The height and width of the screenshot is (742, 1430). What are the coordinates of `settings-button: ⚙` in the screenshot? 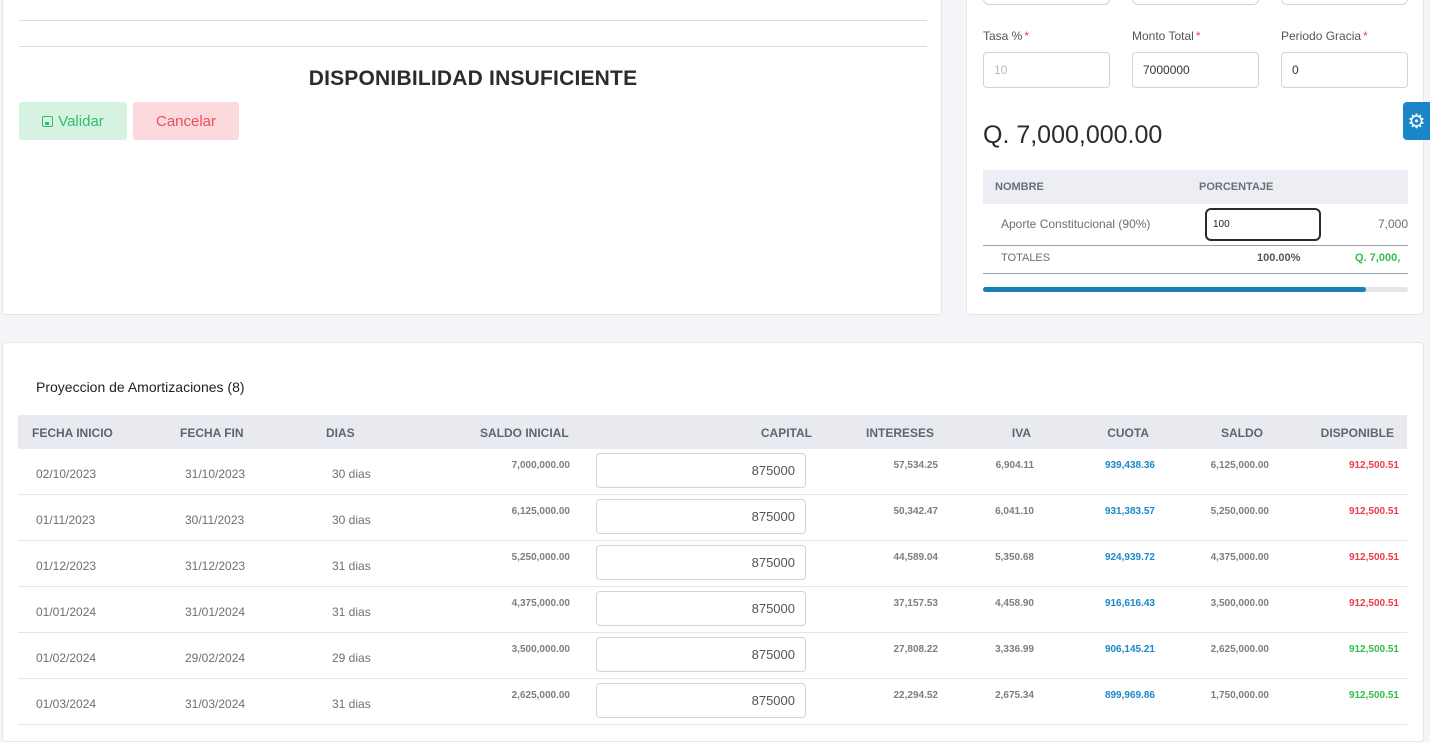 It's located at (1416, 121).